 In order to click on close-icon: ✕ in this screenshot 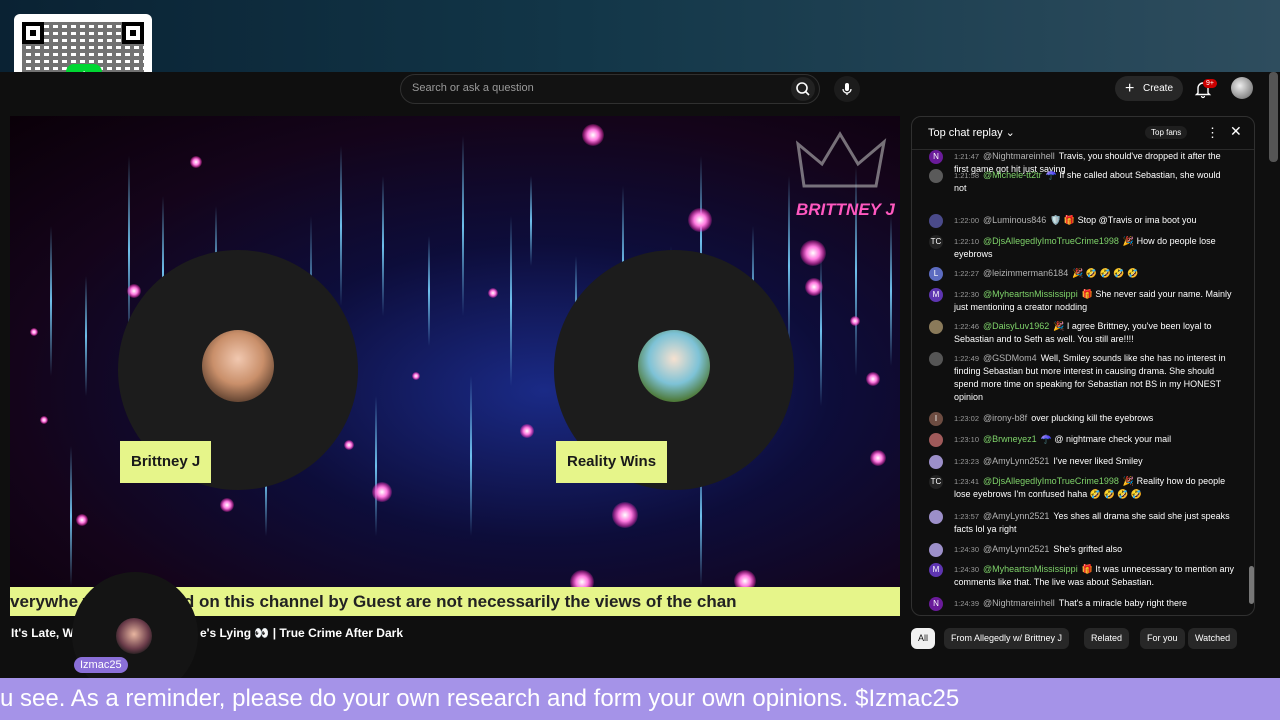, I will do `click(1236, 131)`.